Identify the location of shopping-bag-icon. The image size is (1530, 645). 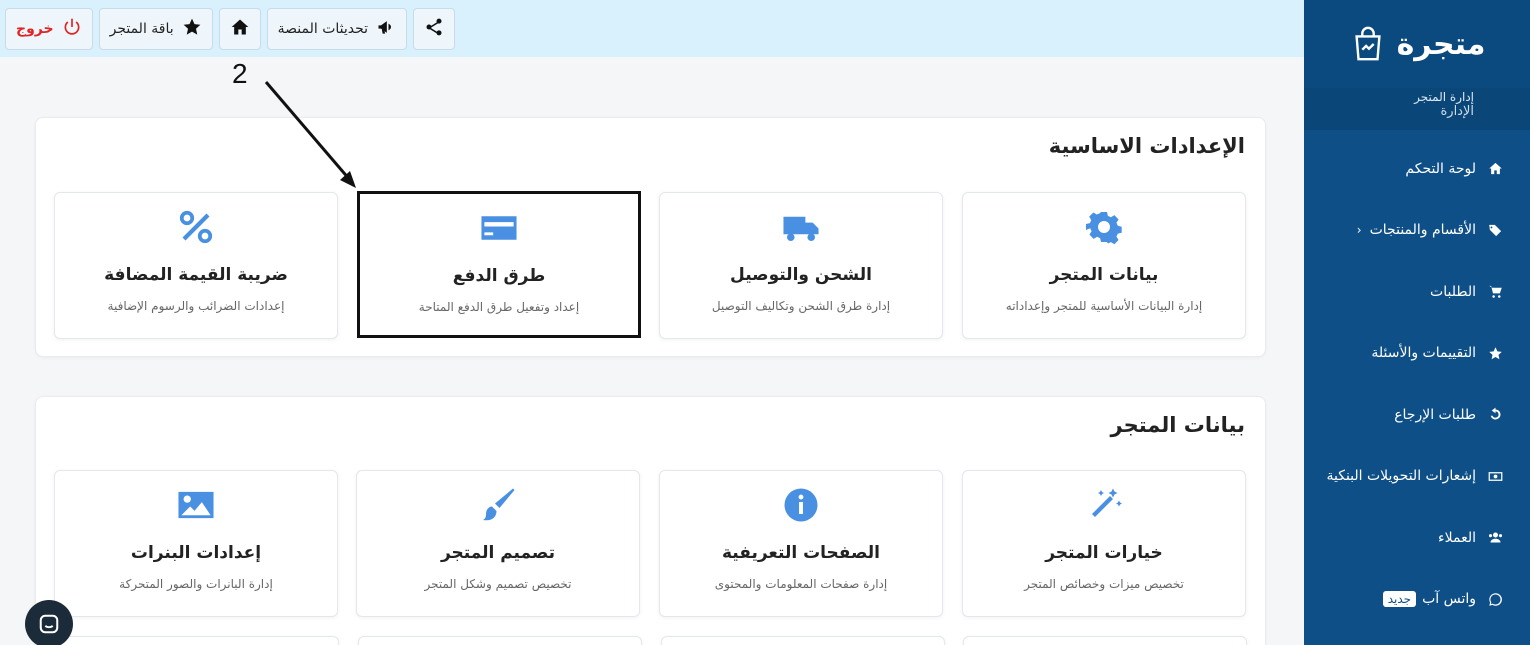
(1367, 43).